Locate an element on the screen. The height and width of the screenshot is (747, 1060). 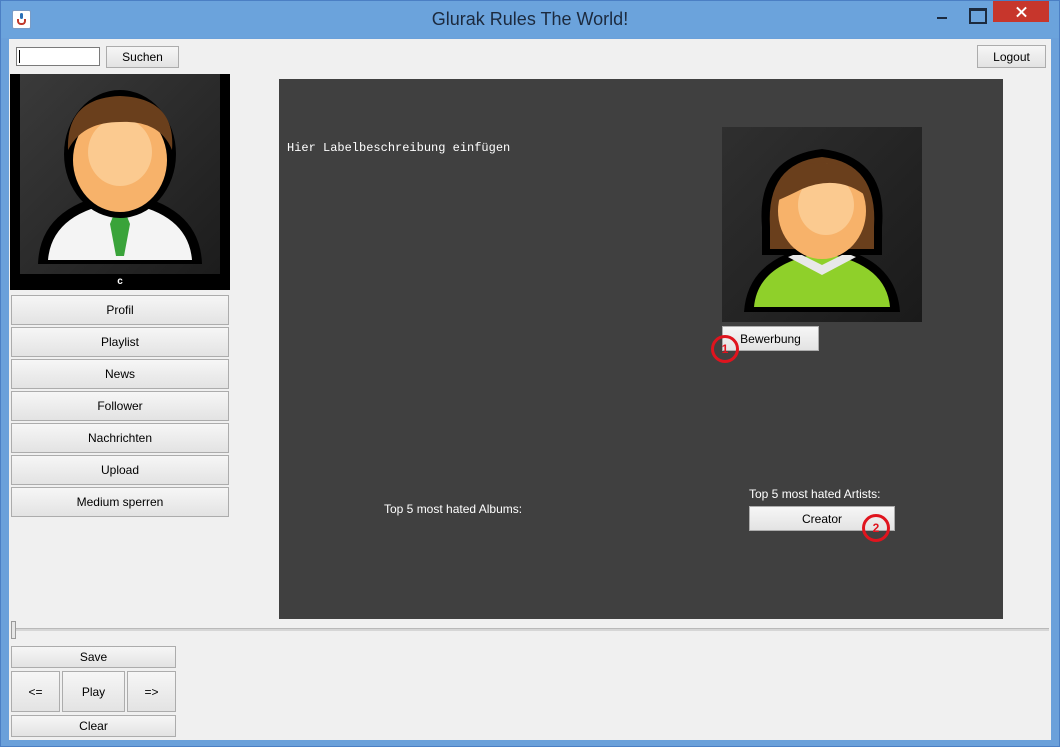
profile-picture: c is located at coordinates (120, 182).